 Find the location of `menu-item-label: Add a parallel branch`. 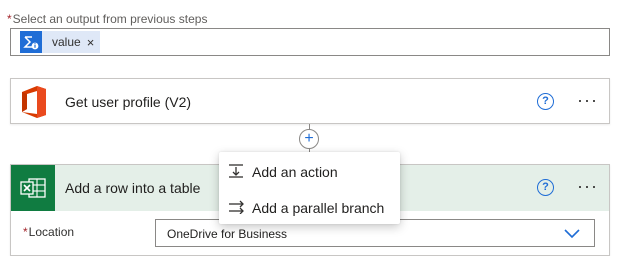

menu-item-label: Add a parallel branch is located at coordinates (318, 208).